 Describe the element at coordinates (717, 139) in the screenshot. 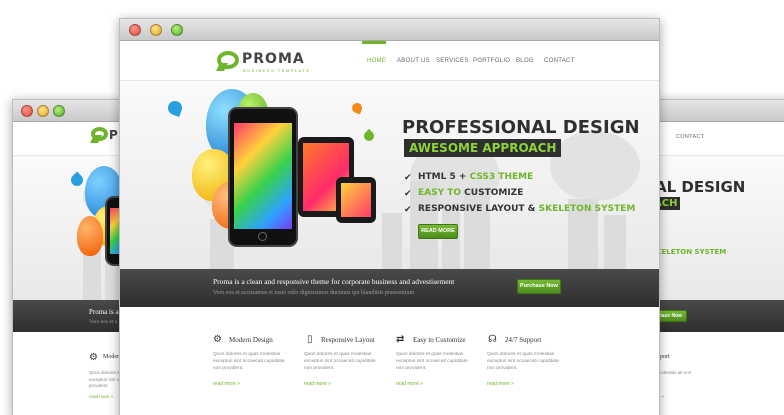

I see `right-site-header: CONTACT` at that location.